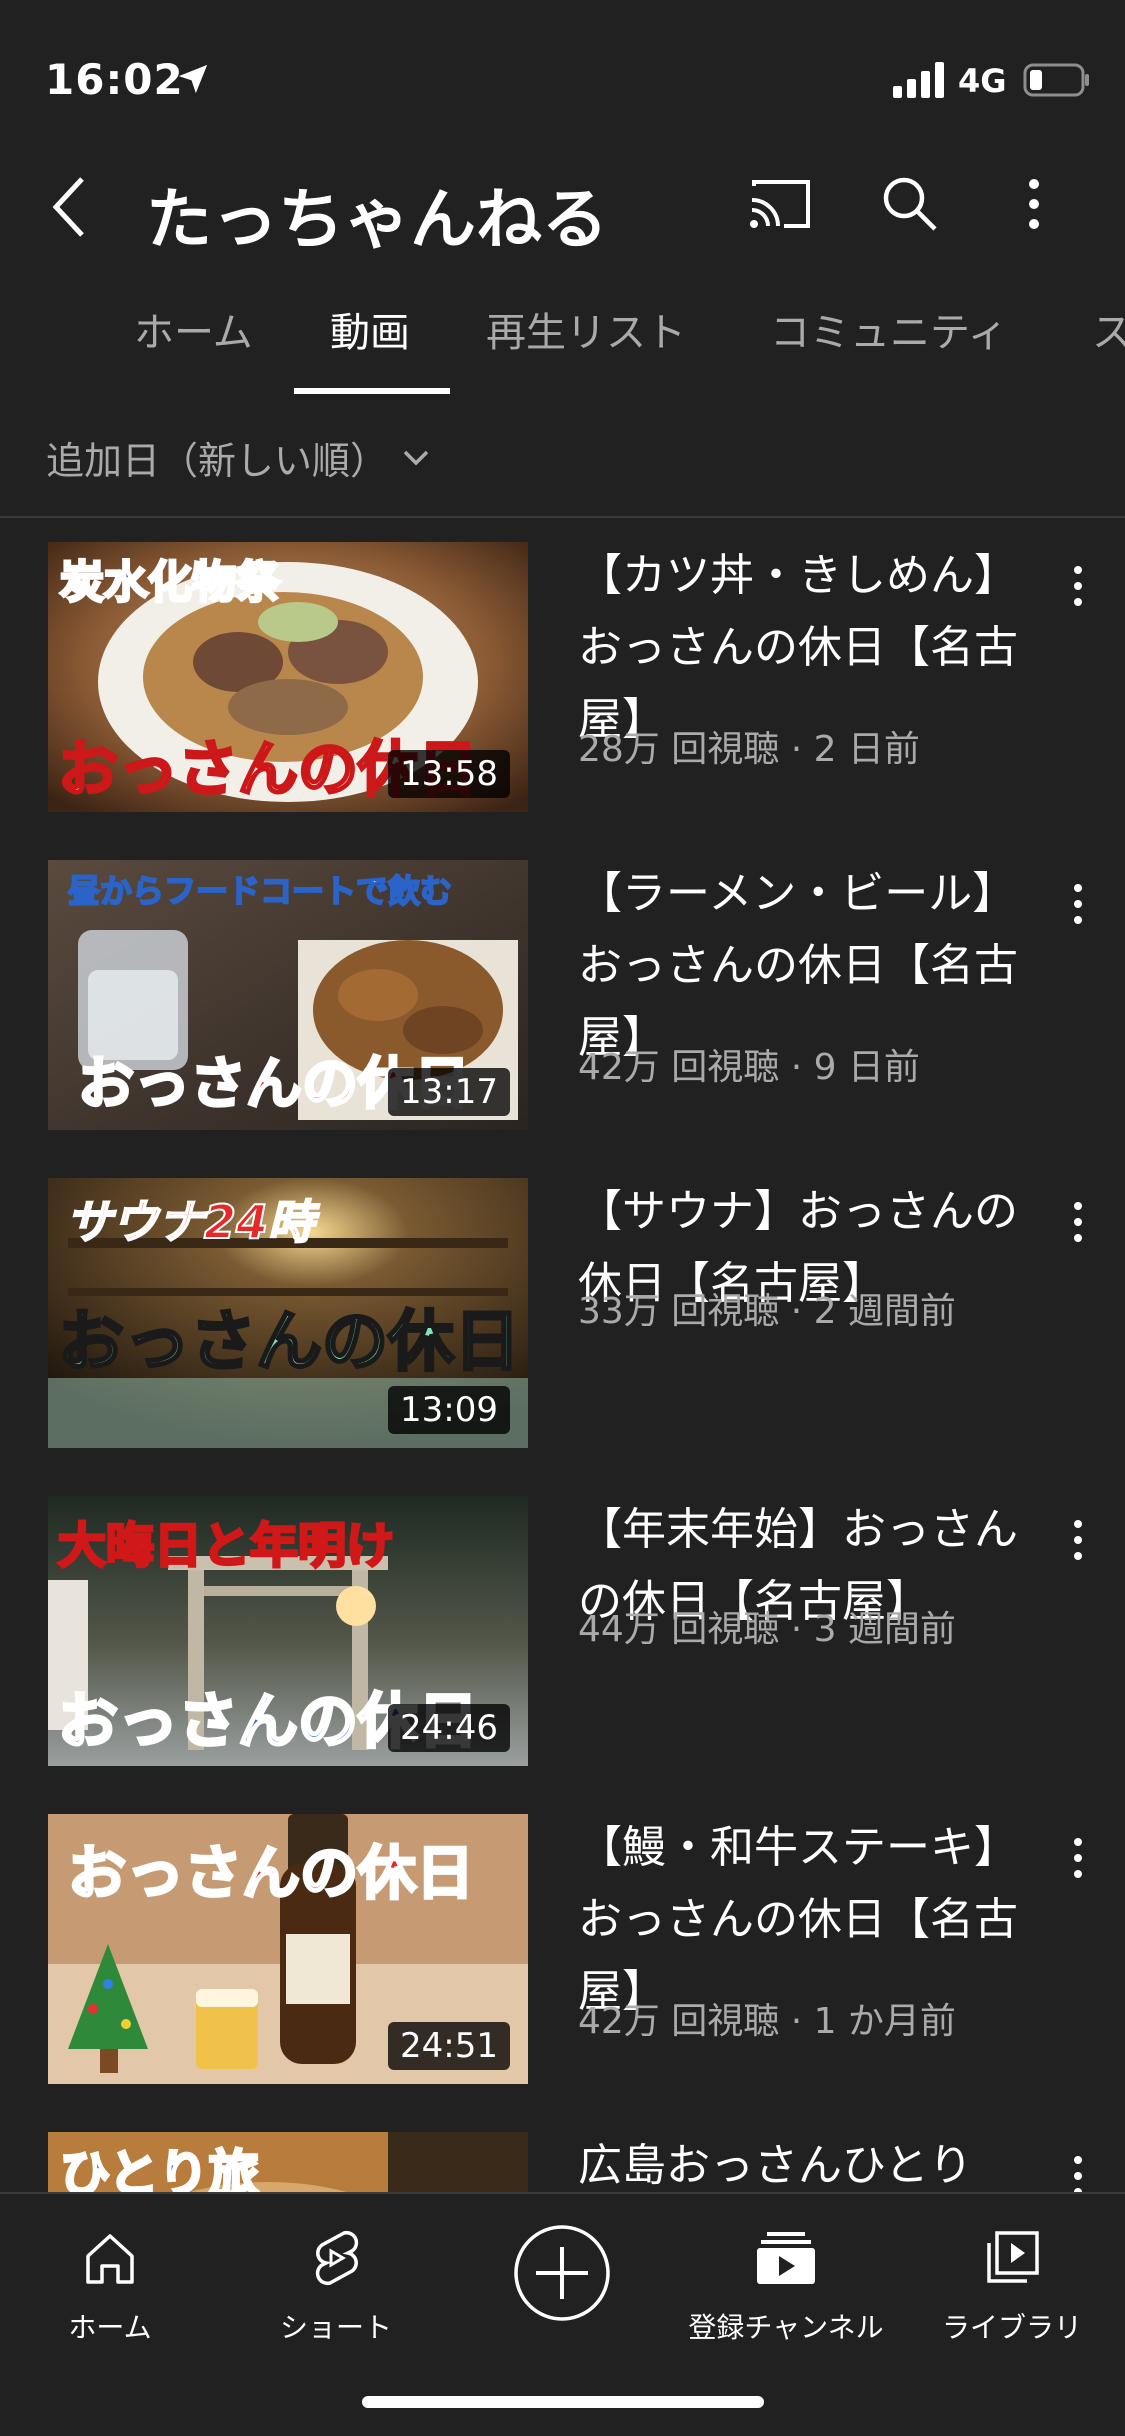  I want to click on video-item: ひとり旅 広島おっさんひとり, so click(562, 2161).